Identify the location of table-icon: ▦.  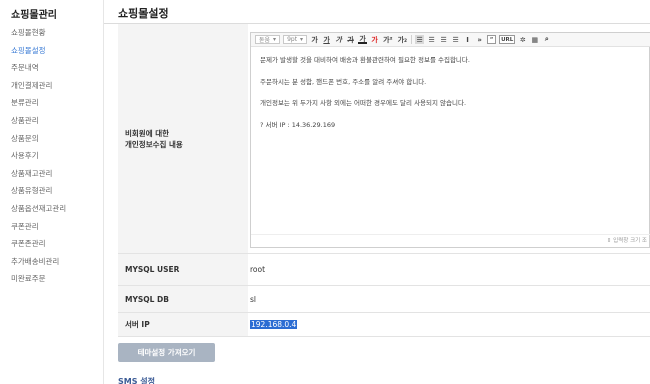
(534, 39).